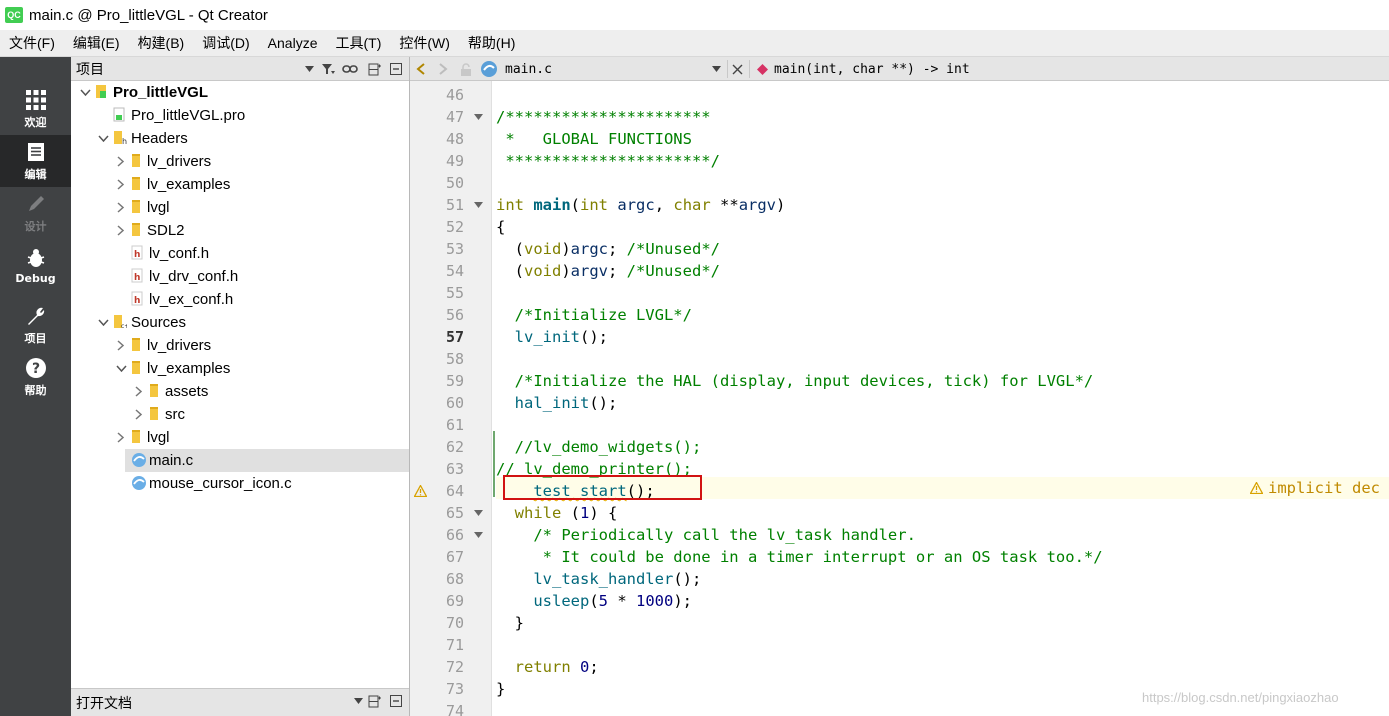  What do you see at coordinates (608, 249) in the screenshot?
I see `code-line: (void)argc; /*Unused*/` at bounding box center [608, 249].